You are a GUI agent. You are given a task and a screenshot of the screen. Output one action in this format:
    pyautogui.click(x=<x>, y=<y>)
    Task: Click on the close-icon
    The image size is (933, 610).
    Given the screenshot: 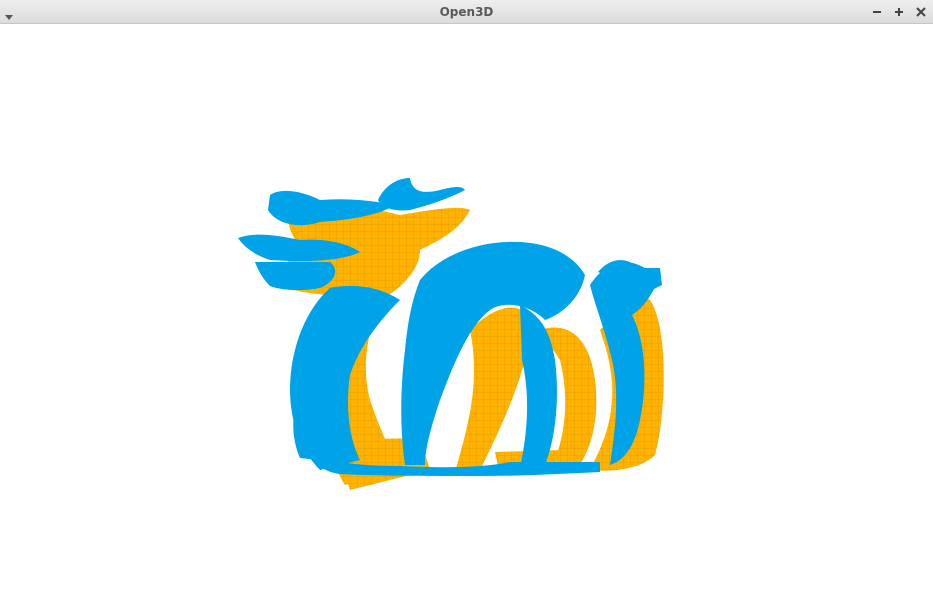 What is the action you would take?
    pyautogui.click(x=921, y=12)
    